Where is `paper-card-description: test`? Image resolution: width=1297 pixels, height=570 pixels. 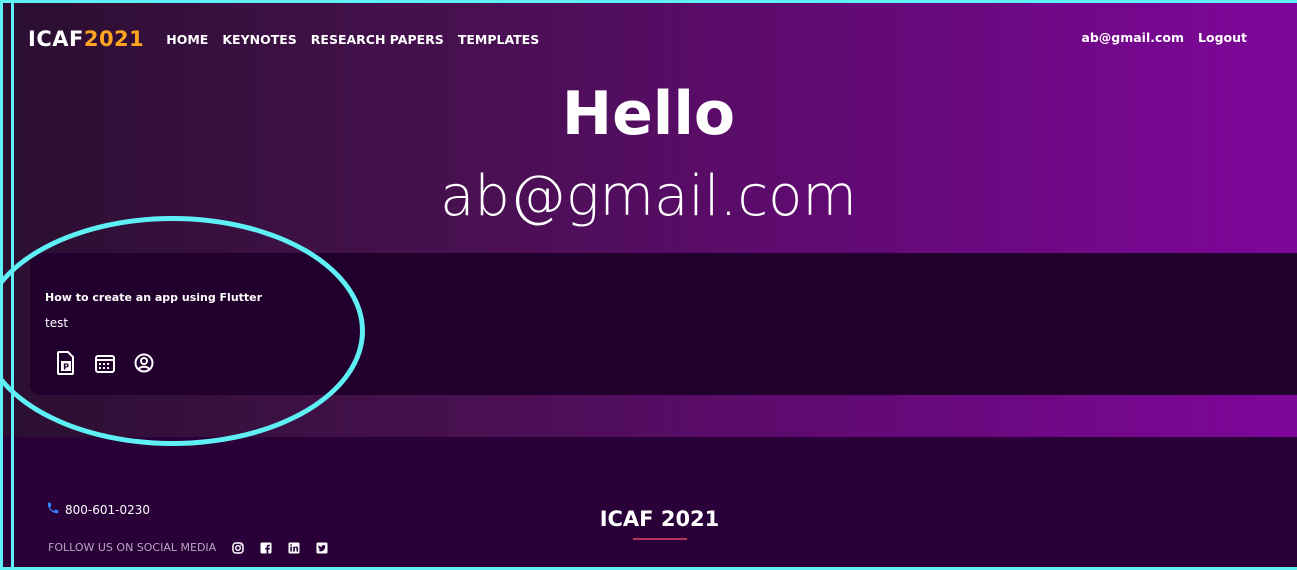 paper-card-description: test is located at coordinates (57, 323).